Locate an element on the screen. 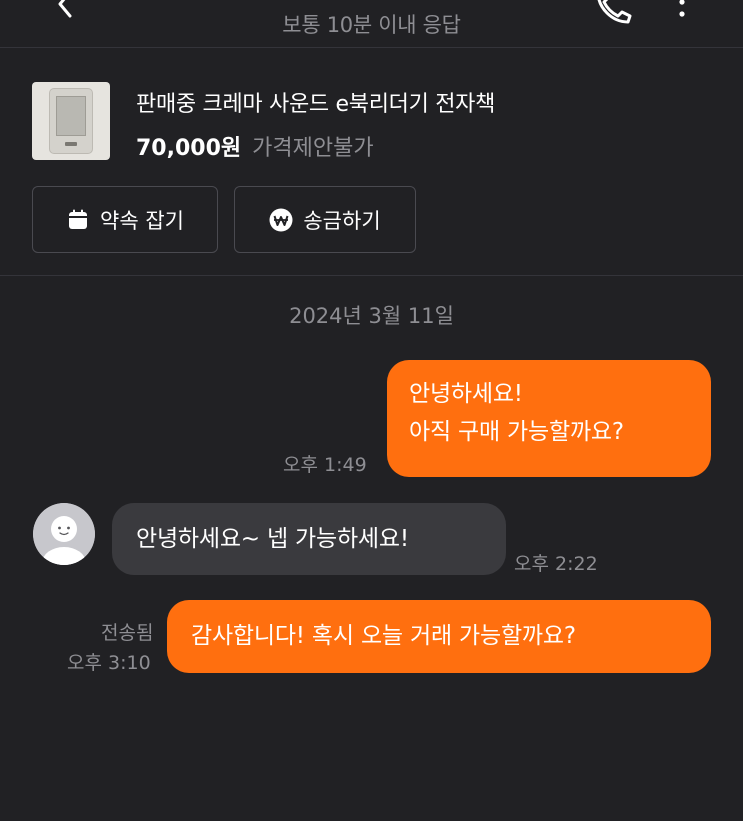 This screenshot has height=821, width=743. message-text: 안녕하세요~ 넵 가능하세요! is located at coordinates (272, 539).